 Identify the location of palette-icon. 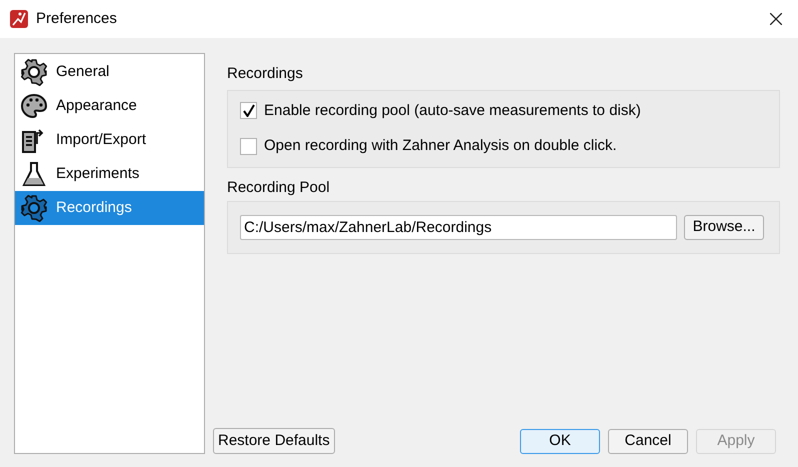
(34, 106).